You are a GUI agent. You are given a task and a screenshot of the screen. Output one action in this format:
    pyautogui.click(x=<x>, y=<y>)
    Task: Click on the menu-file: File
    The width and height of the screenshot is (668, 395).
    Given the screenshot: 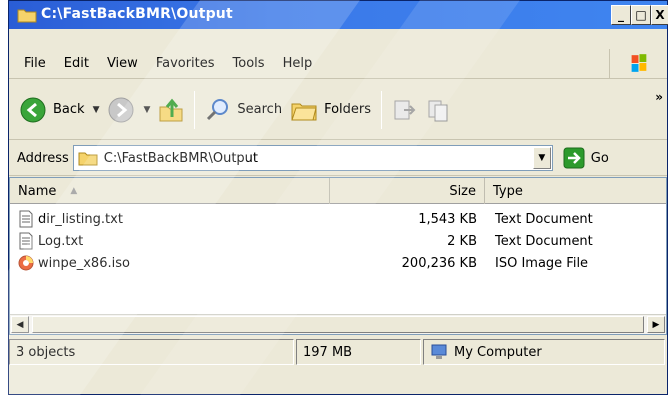 What is the action you would take?
    pyautogui.click(x=35, y=63)
    